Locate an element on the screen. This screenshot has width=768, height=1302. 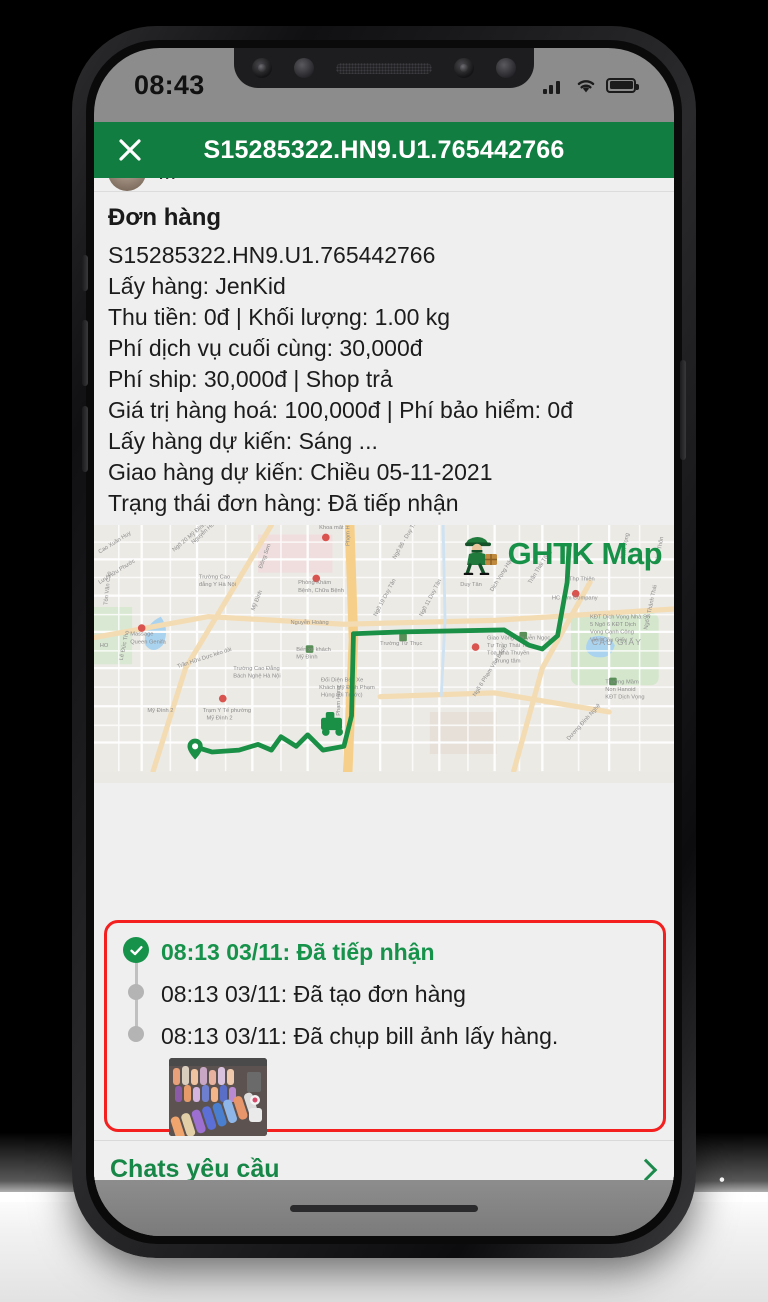
face-sensor-icon is located at coordinates (464, 68).